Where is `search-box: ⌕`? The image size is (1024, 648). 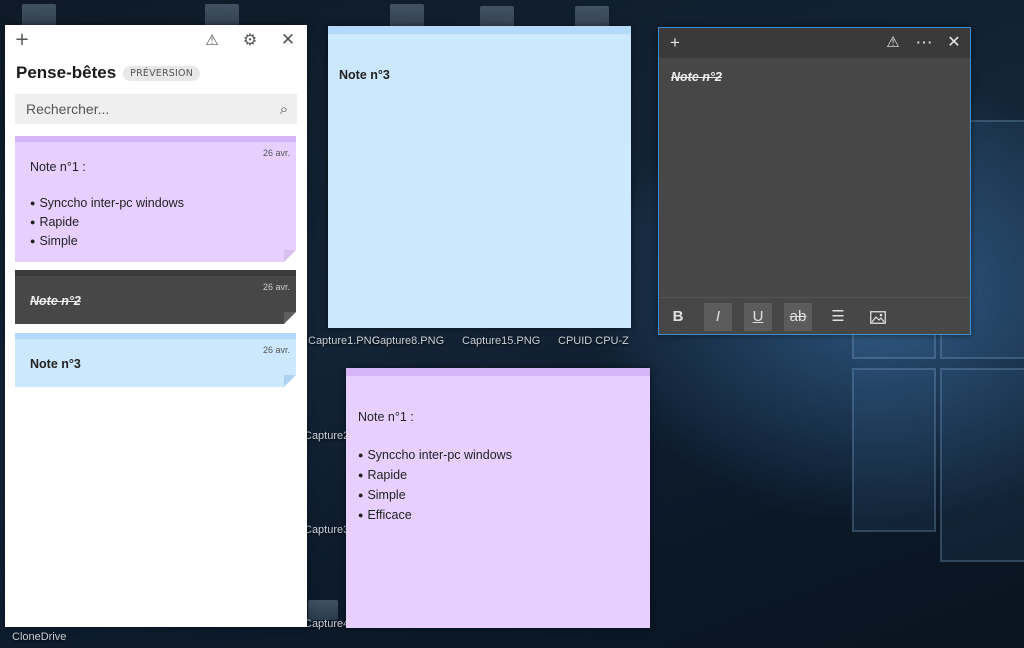 search-box: ⌕ is located at coordinates (156, 109).